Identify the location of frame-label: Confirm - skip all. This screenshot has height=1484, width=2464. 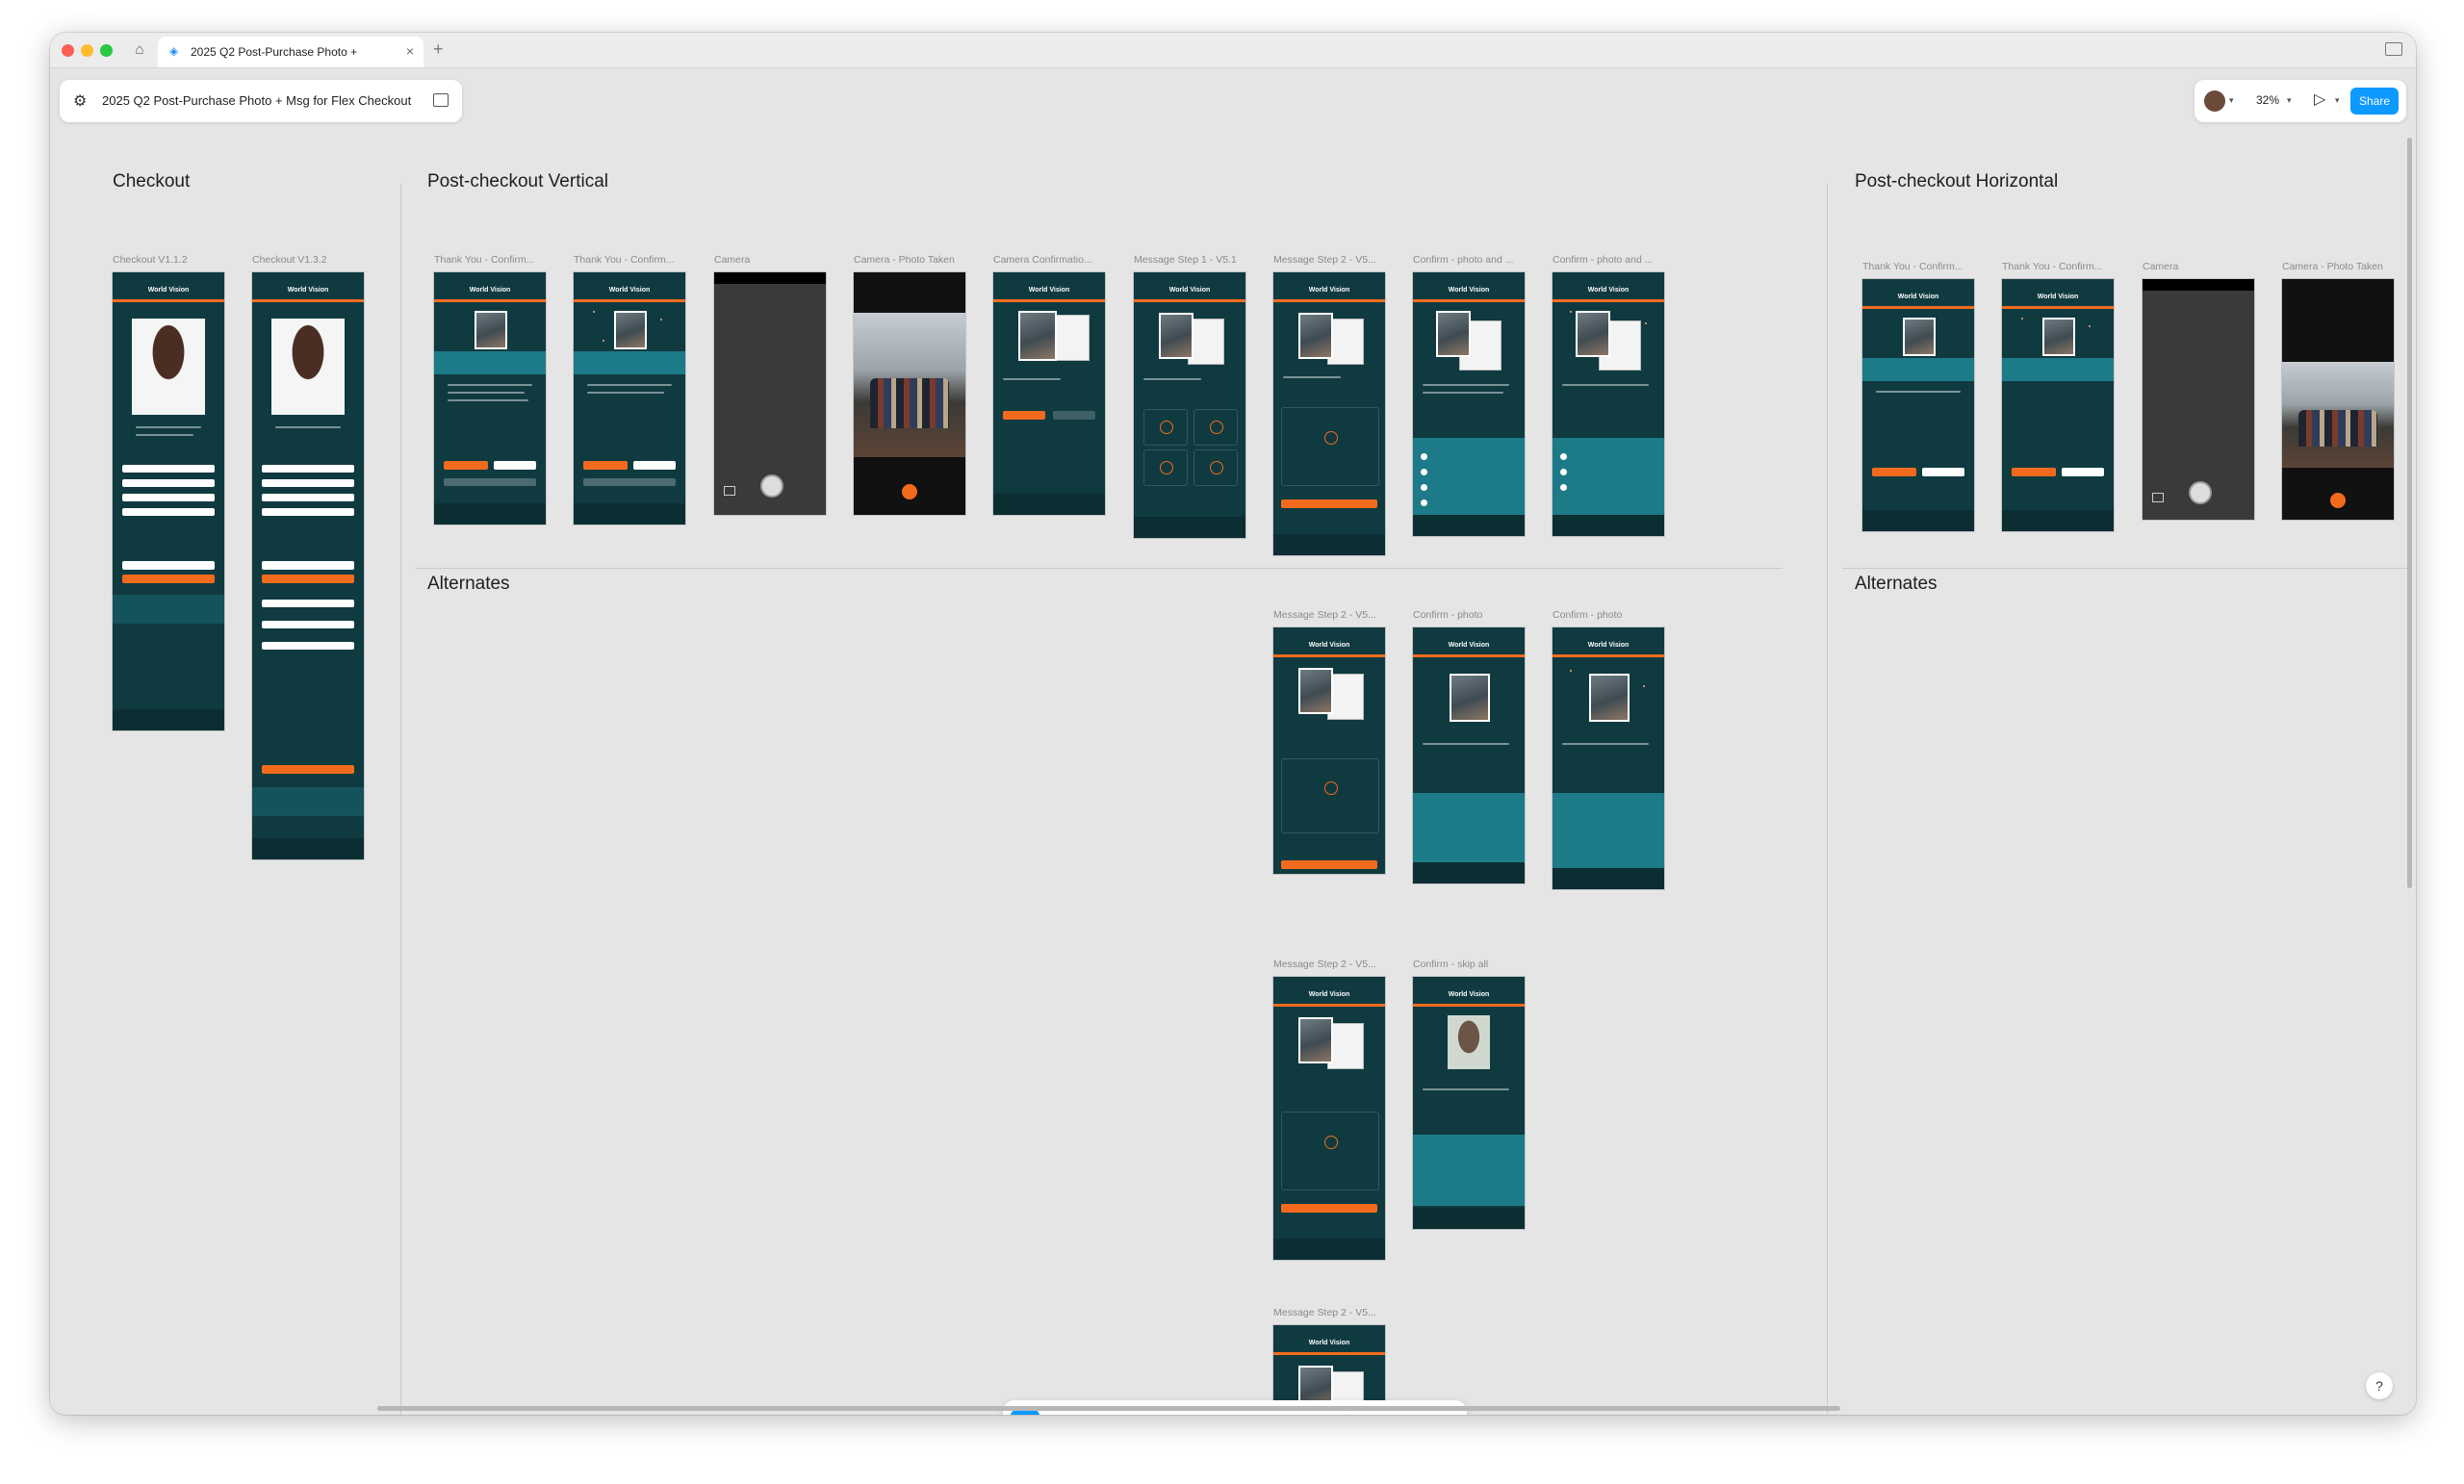
(1450, 965).